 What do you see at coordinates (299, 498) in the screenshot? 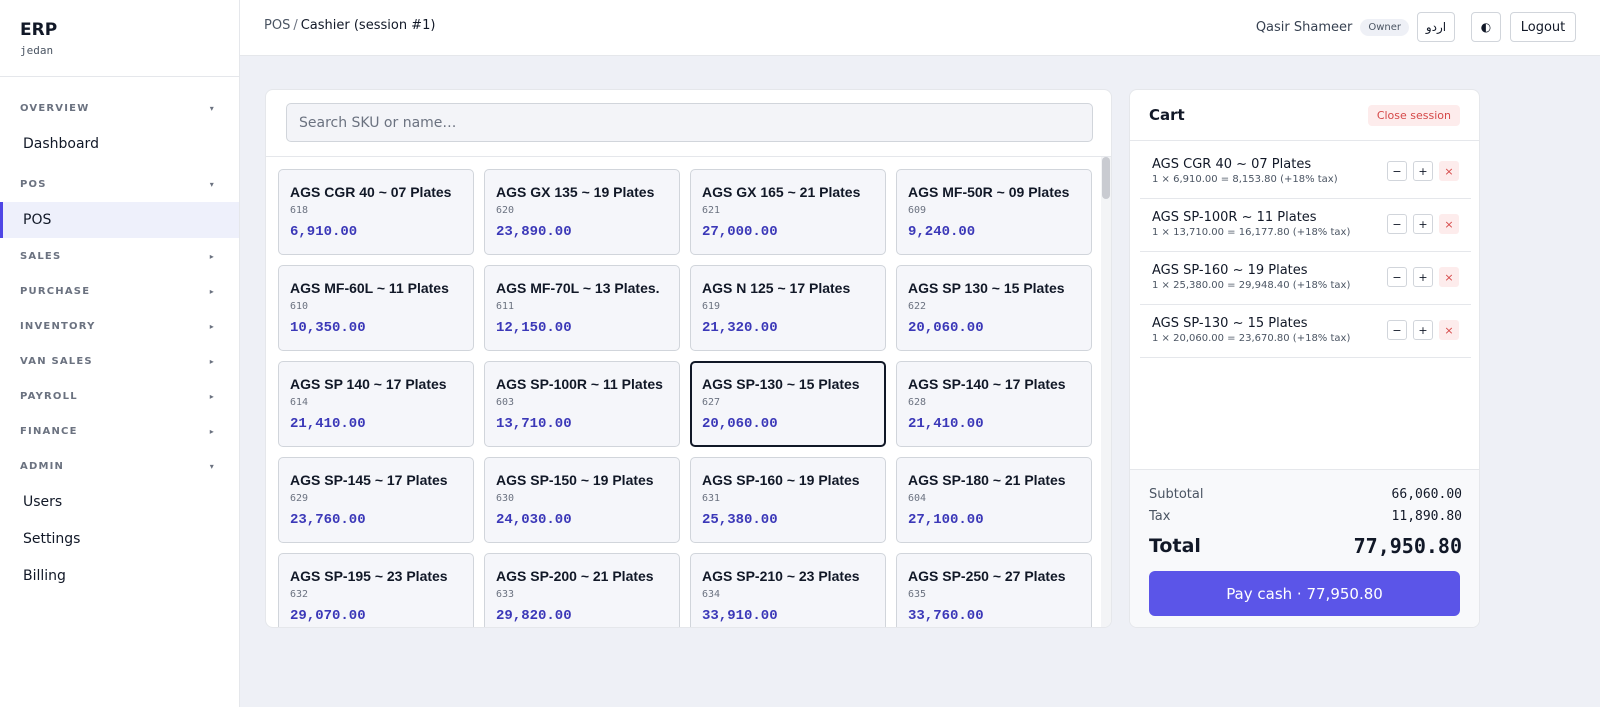
I see `product-sku: 629` at bounding box center [299, 498].